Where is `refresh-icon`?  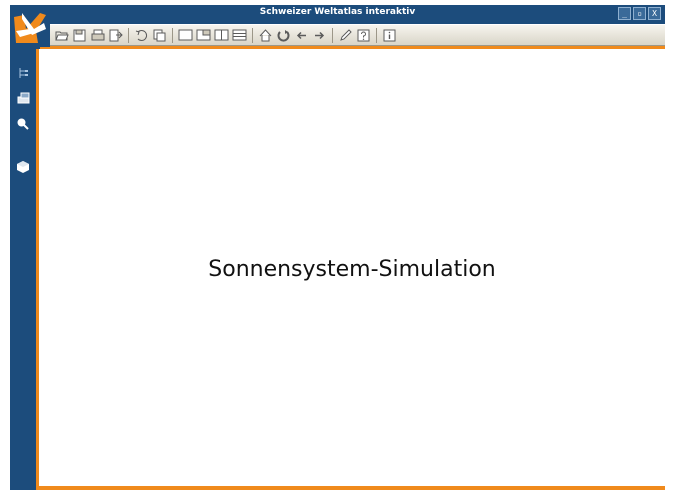 refresh-icon is located at coordinates (283, 35).